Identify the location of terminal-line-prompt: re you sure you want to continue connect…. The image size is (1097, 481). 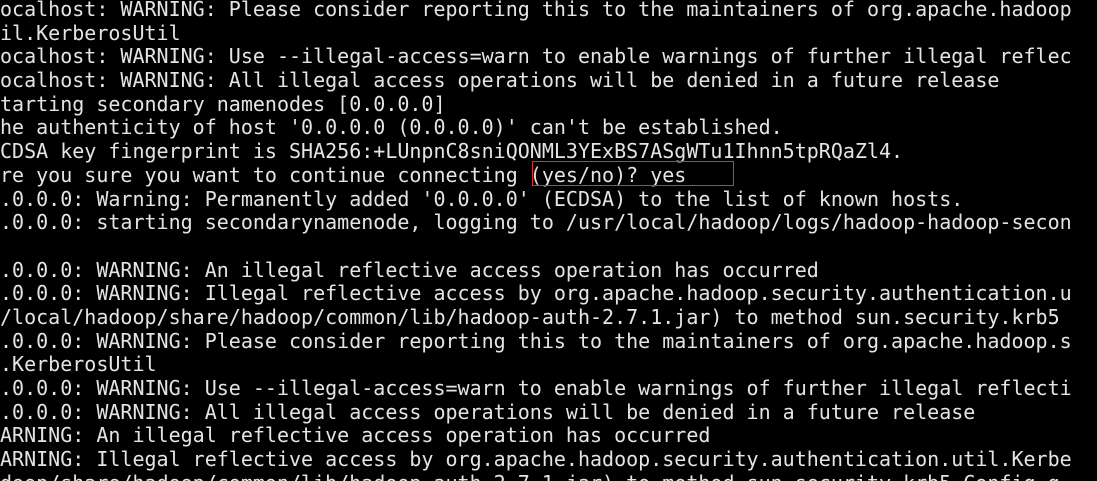
(343, 174).